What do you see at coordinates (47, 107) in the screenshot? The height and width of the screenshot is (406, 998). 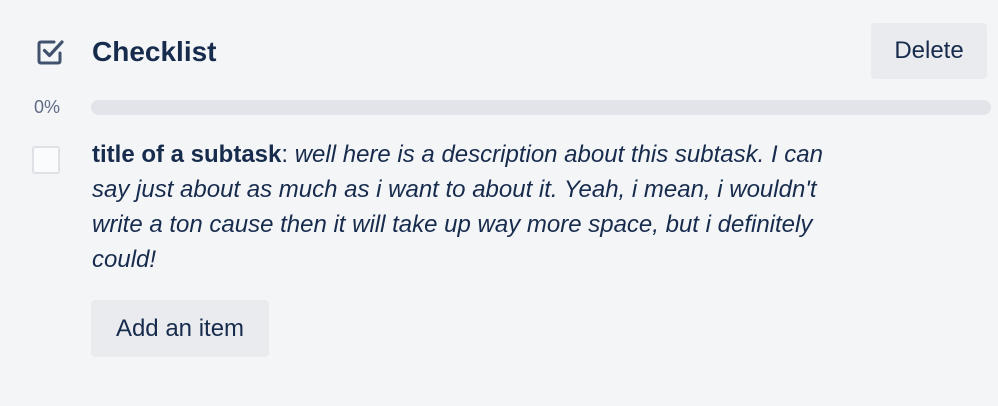 I see `progress-percentage: 0%` at bounding box center [47, 107].